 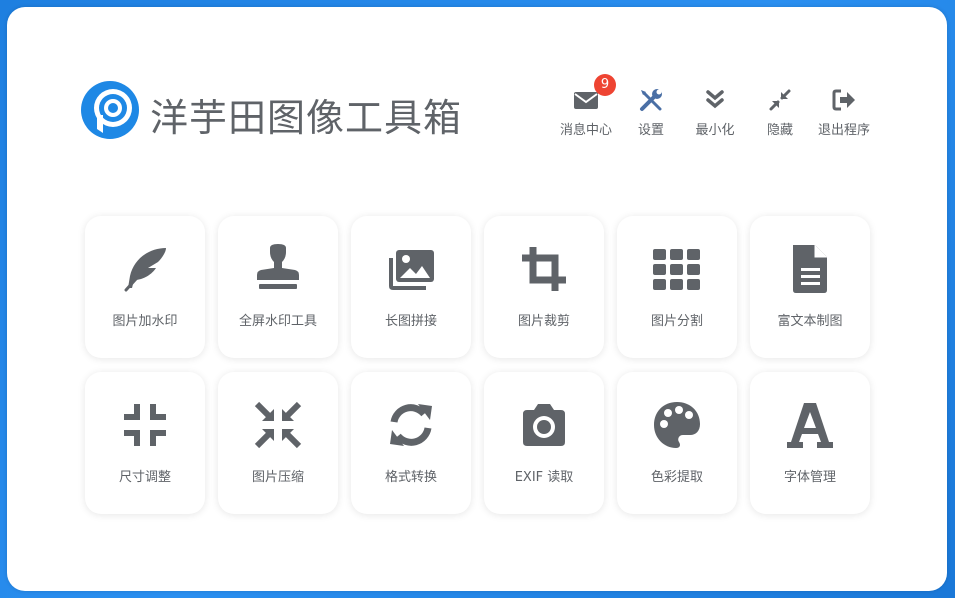 I want to click on stamp-icon, so click(x=278, y=266).